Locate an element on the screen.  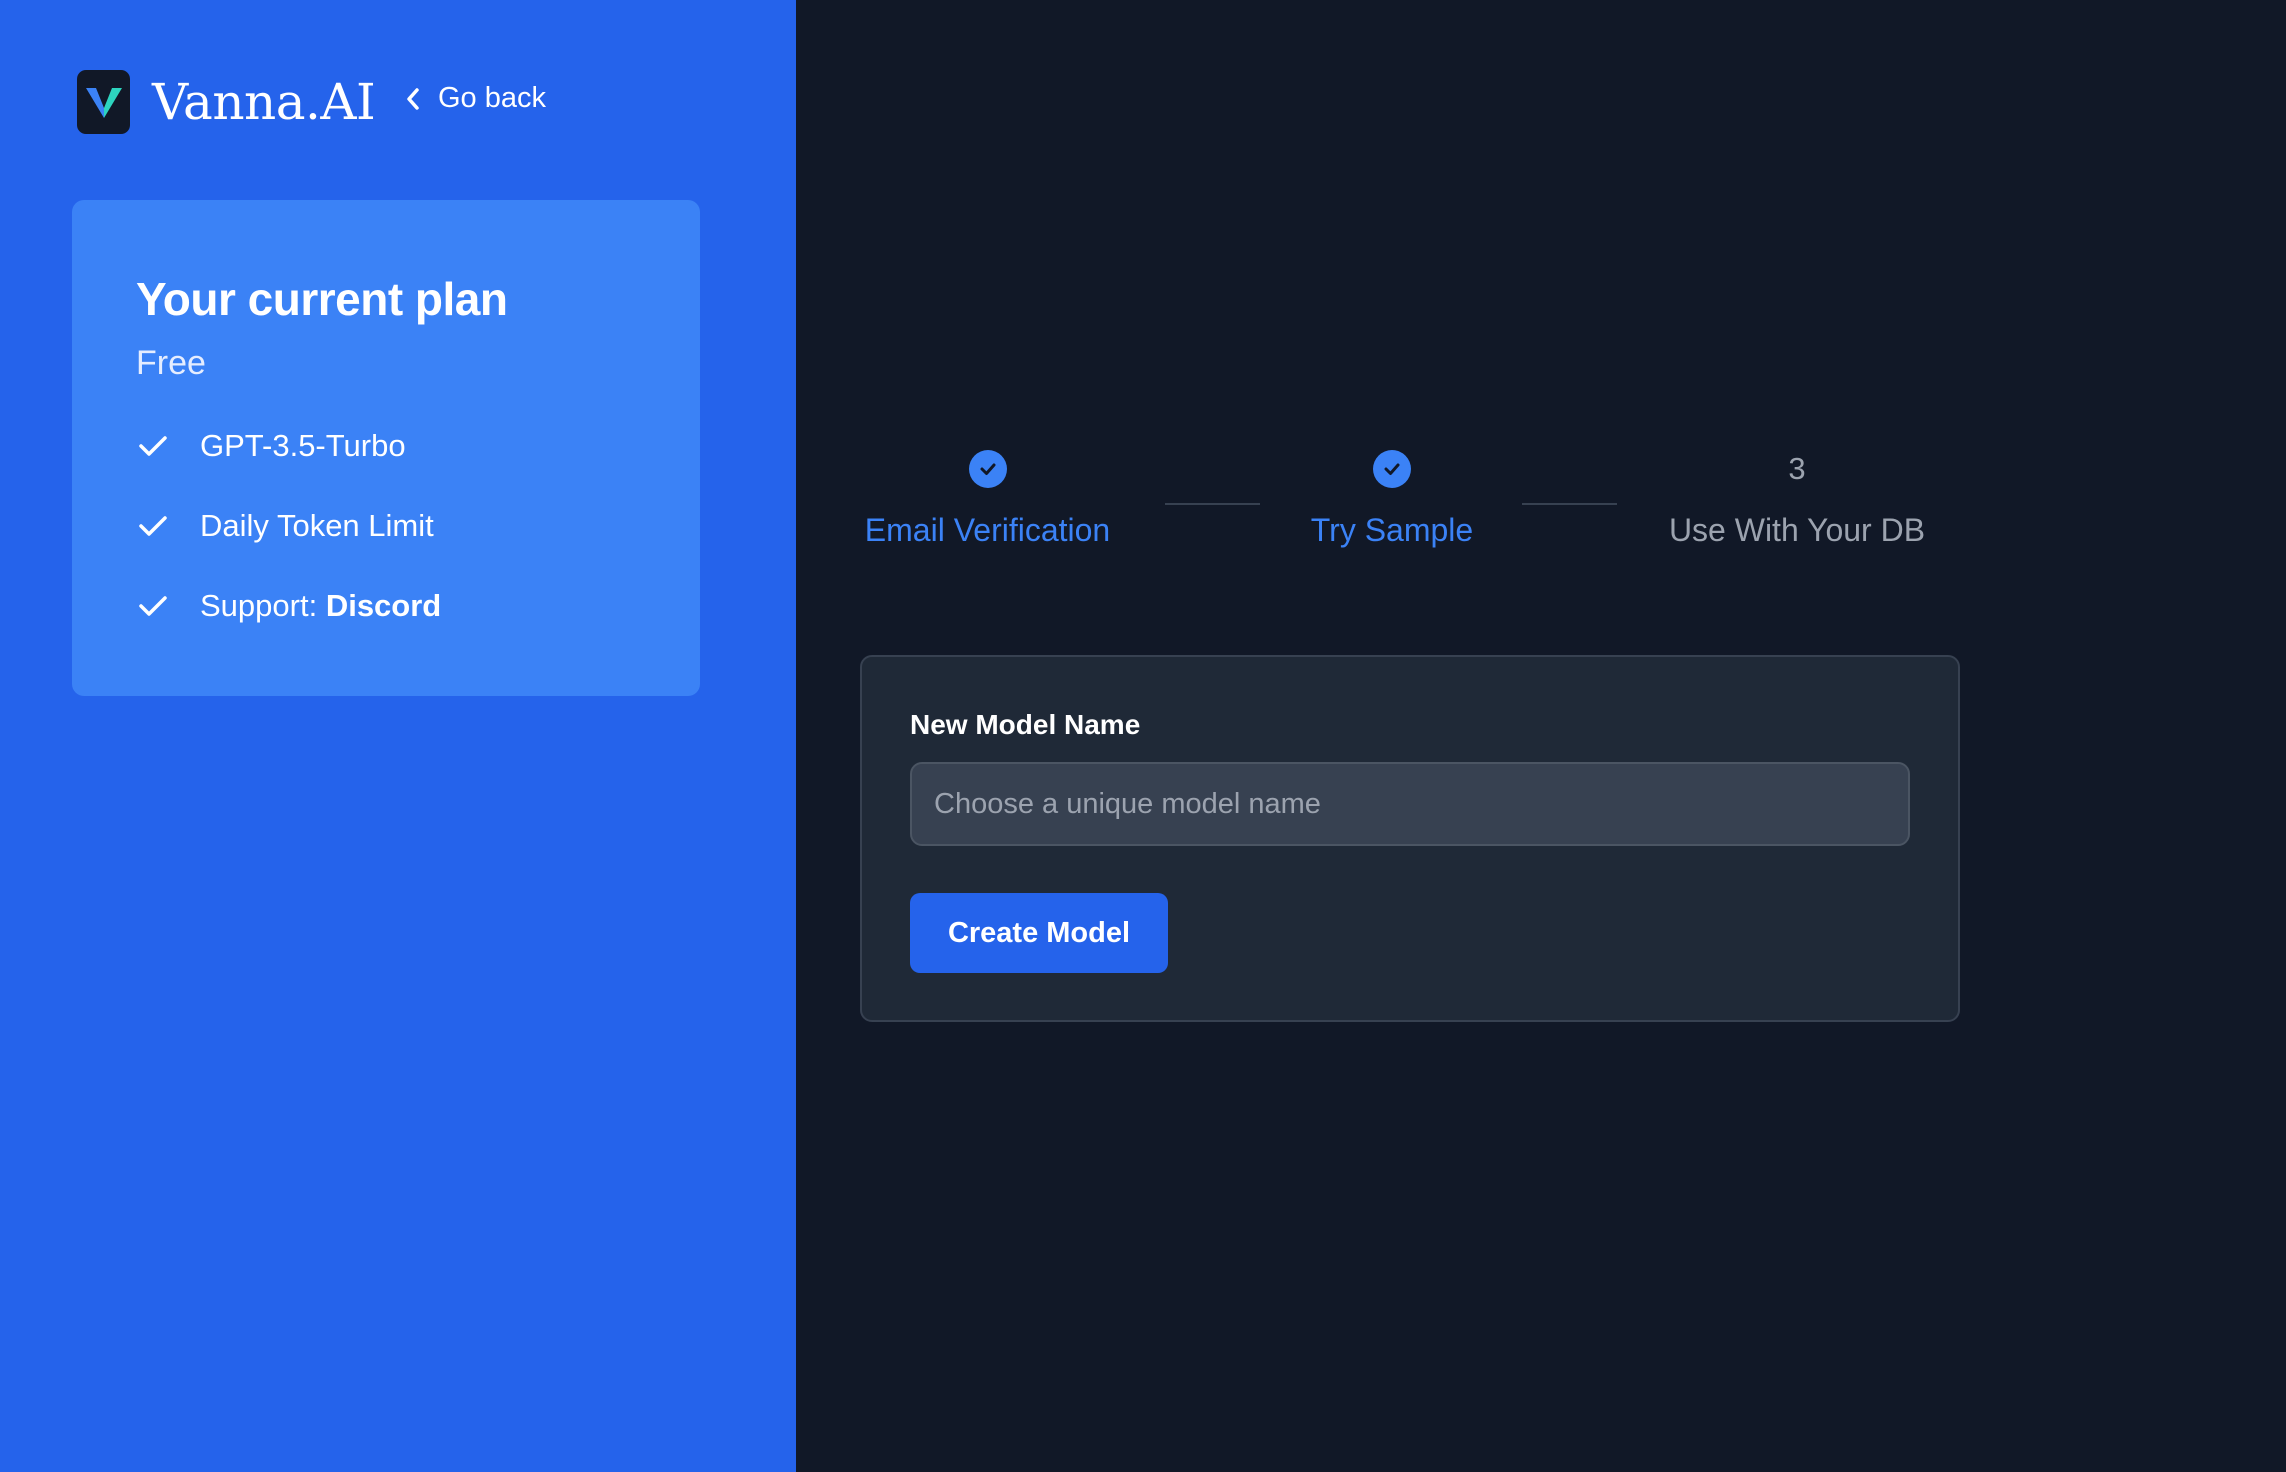
step-label: Use With Your DB is located at coordinates (1797, 530).